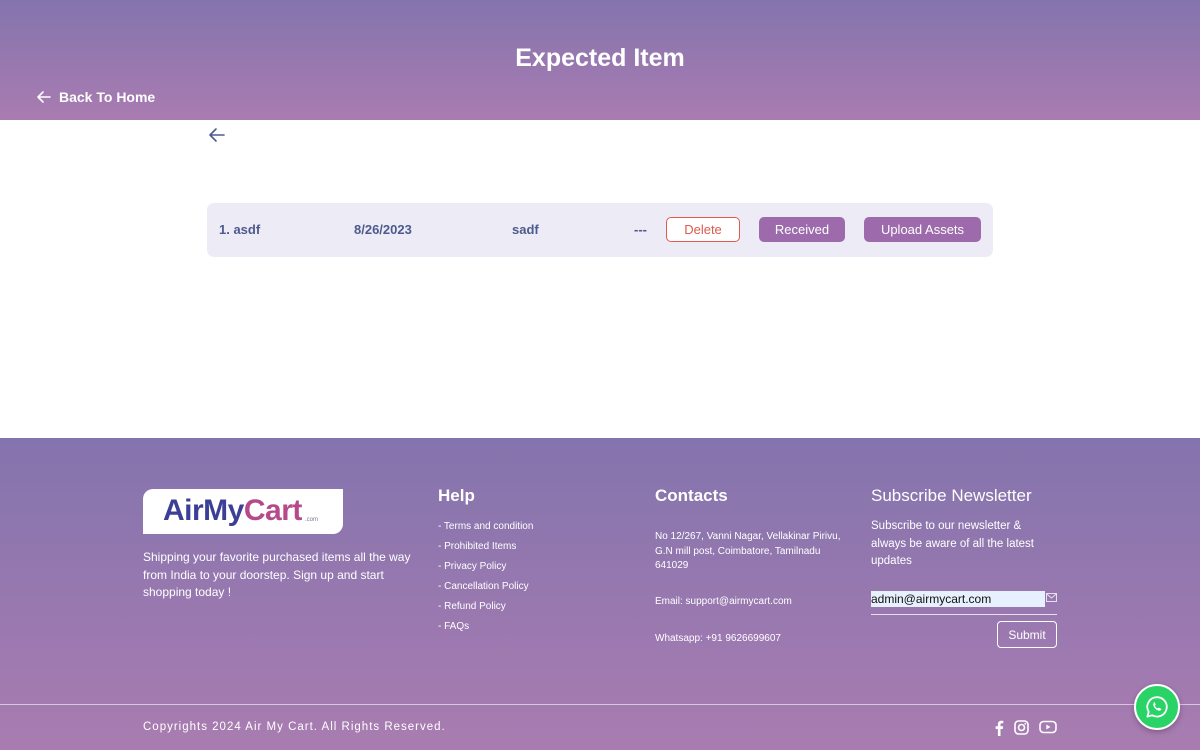 This screenshot has height=750, width=1200. I want to click on newsletter-title: Subscribe Newsletter, so click(951, 495).